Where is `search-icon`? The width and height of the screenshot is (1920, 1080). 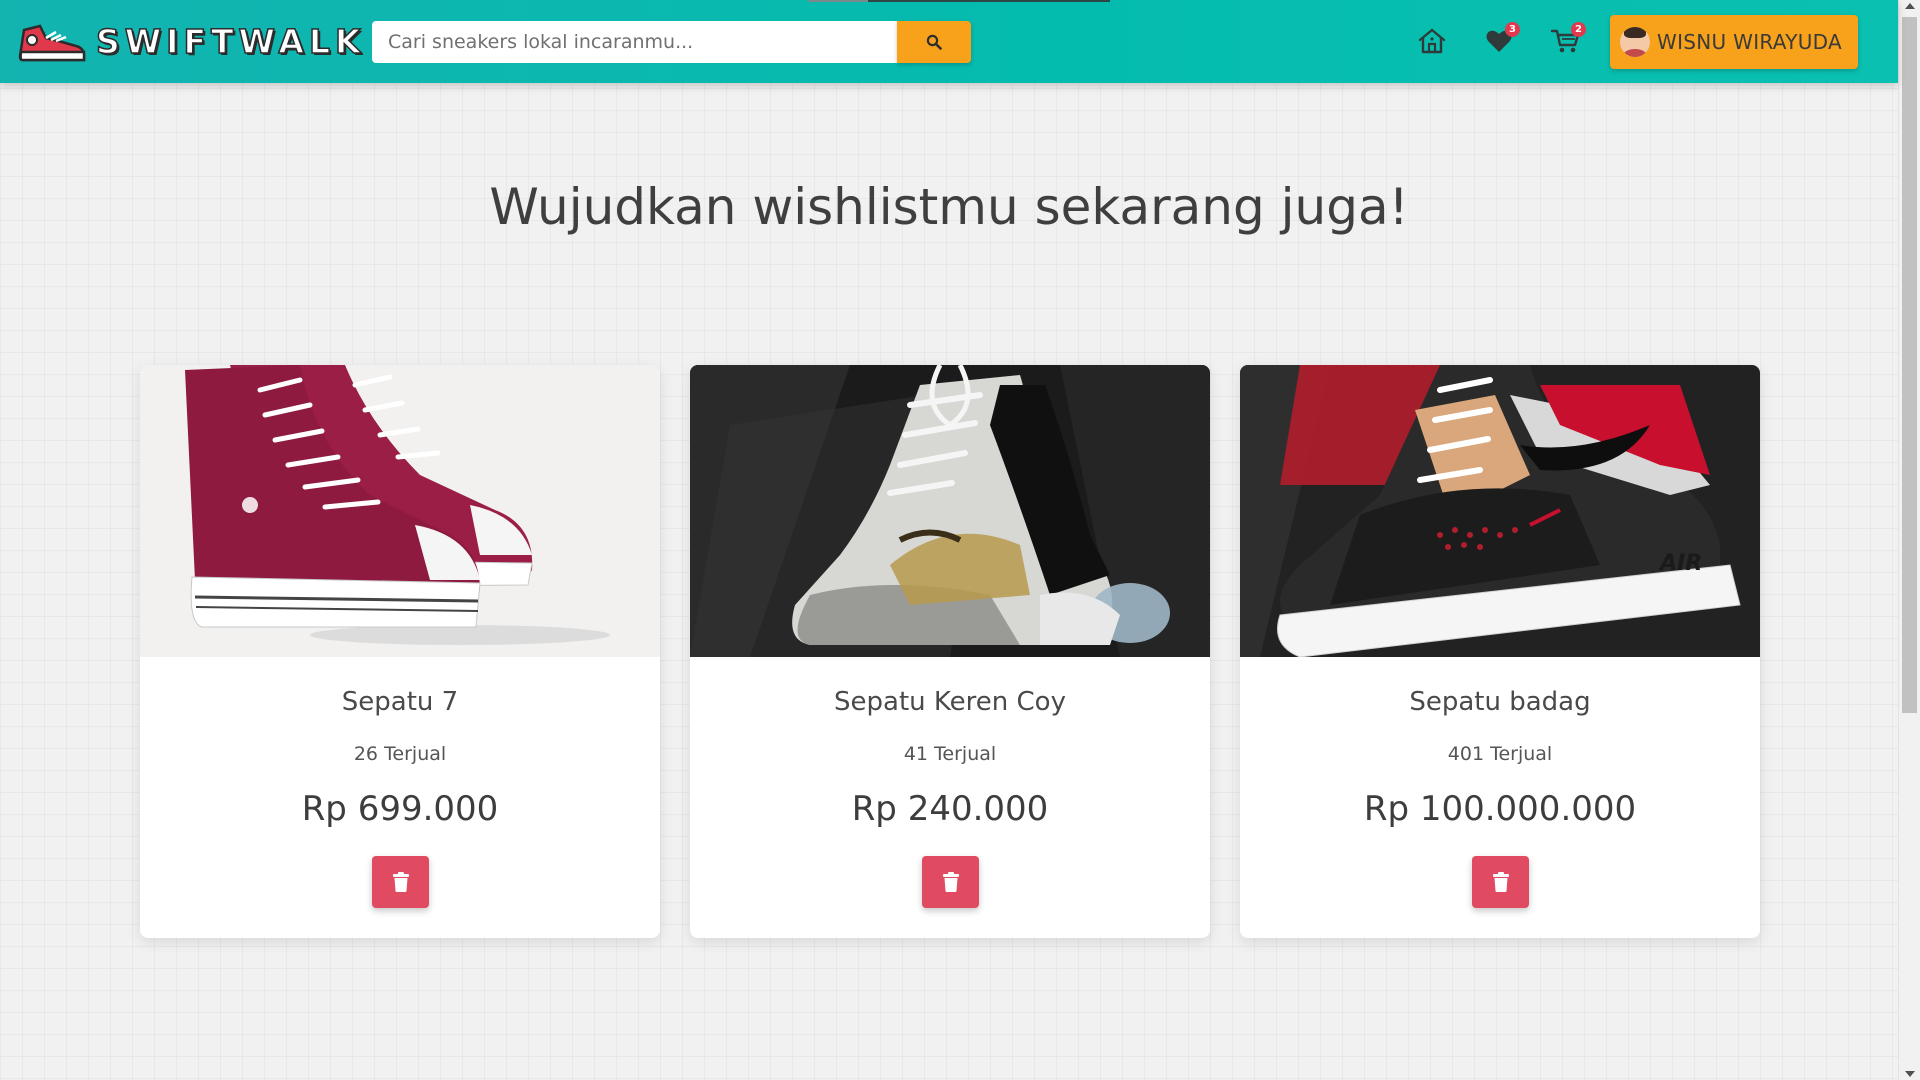 search-icon is located at coordinates (934, 42).